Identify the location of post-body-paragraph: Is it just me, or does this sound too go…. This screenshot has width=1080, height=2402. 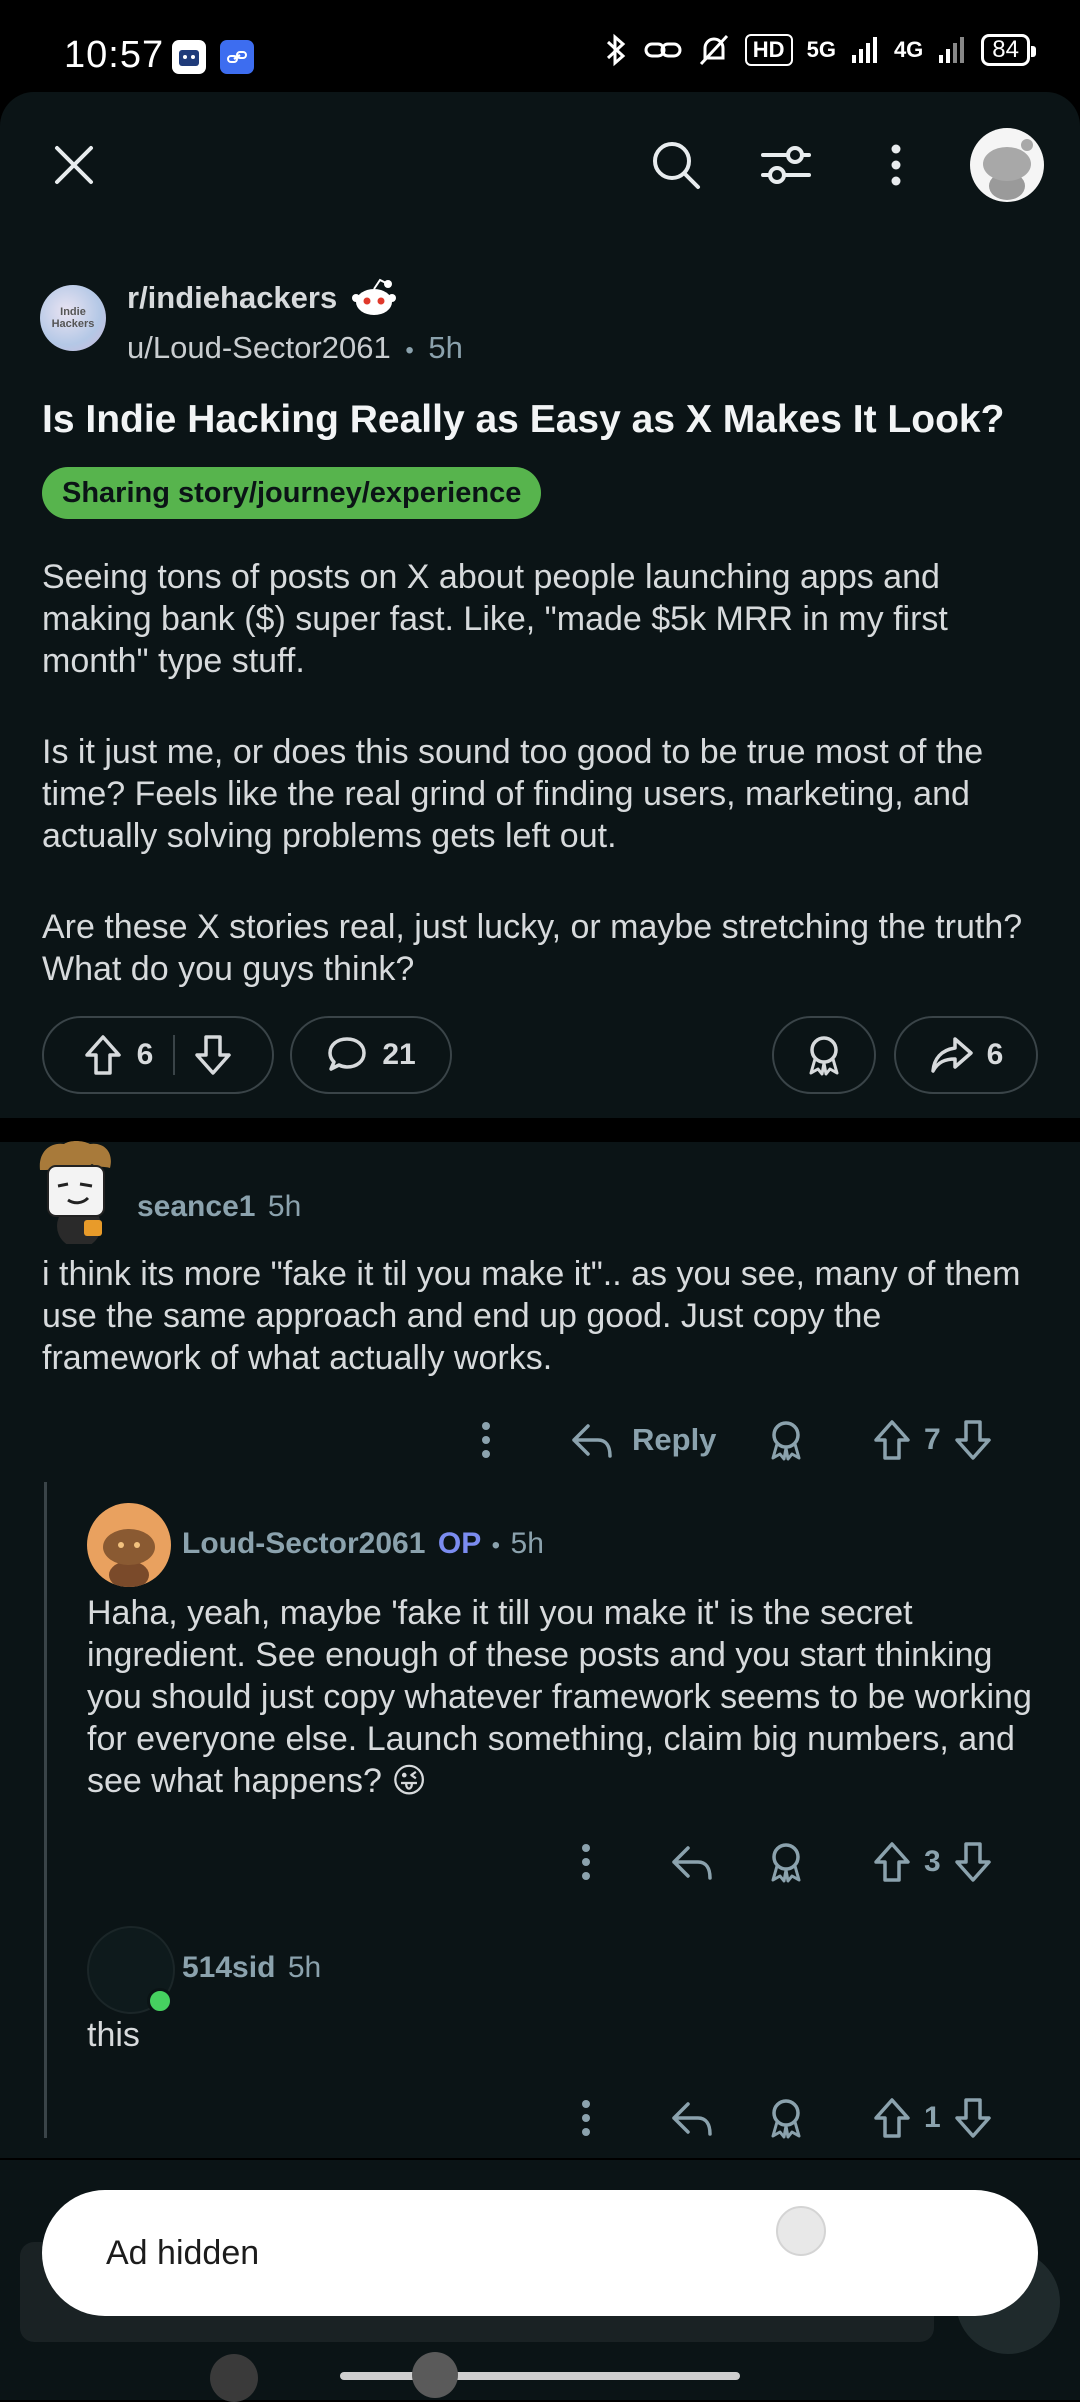
(513, 794).